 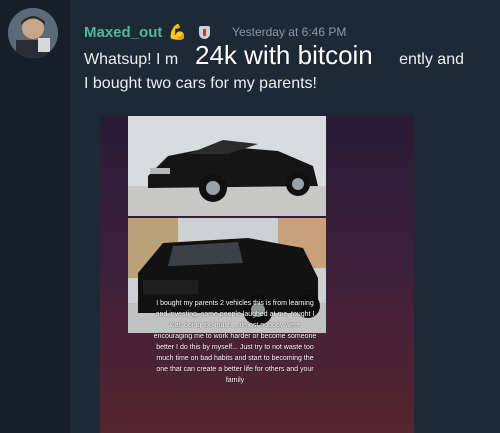 What do you see at coordinates (33, 33) in the screenshot?
I see `user-avatar` at bounding box center [33, 33].